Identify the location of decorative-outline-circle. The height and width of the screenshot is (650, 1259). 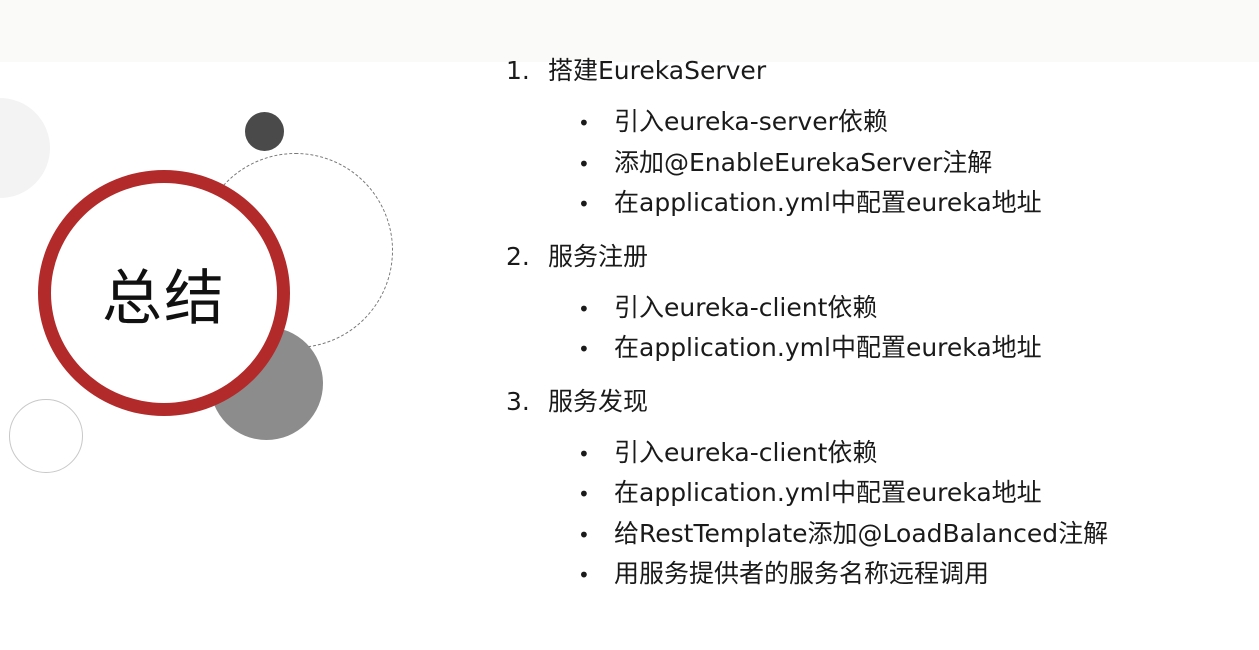
(46, 436).